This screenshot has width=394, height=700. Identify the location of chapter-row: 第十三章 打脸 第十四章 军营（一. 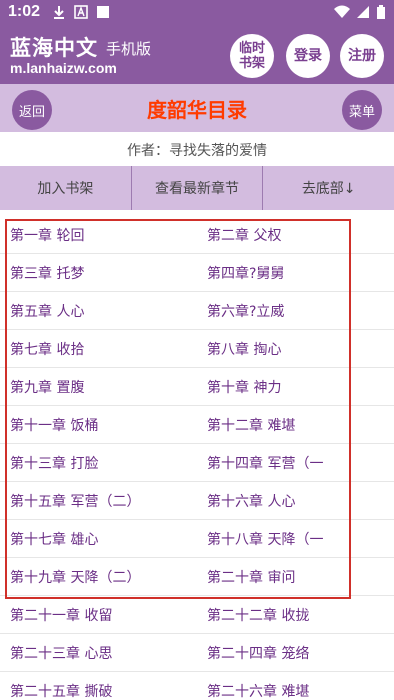
(197, 463).